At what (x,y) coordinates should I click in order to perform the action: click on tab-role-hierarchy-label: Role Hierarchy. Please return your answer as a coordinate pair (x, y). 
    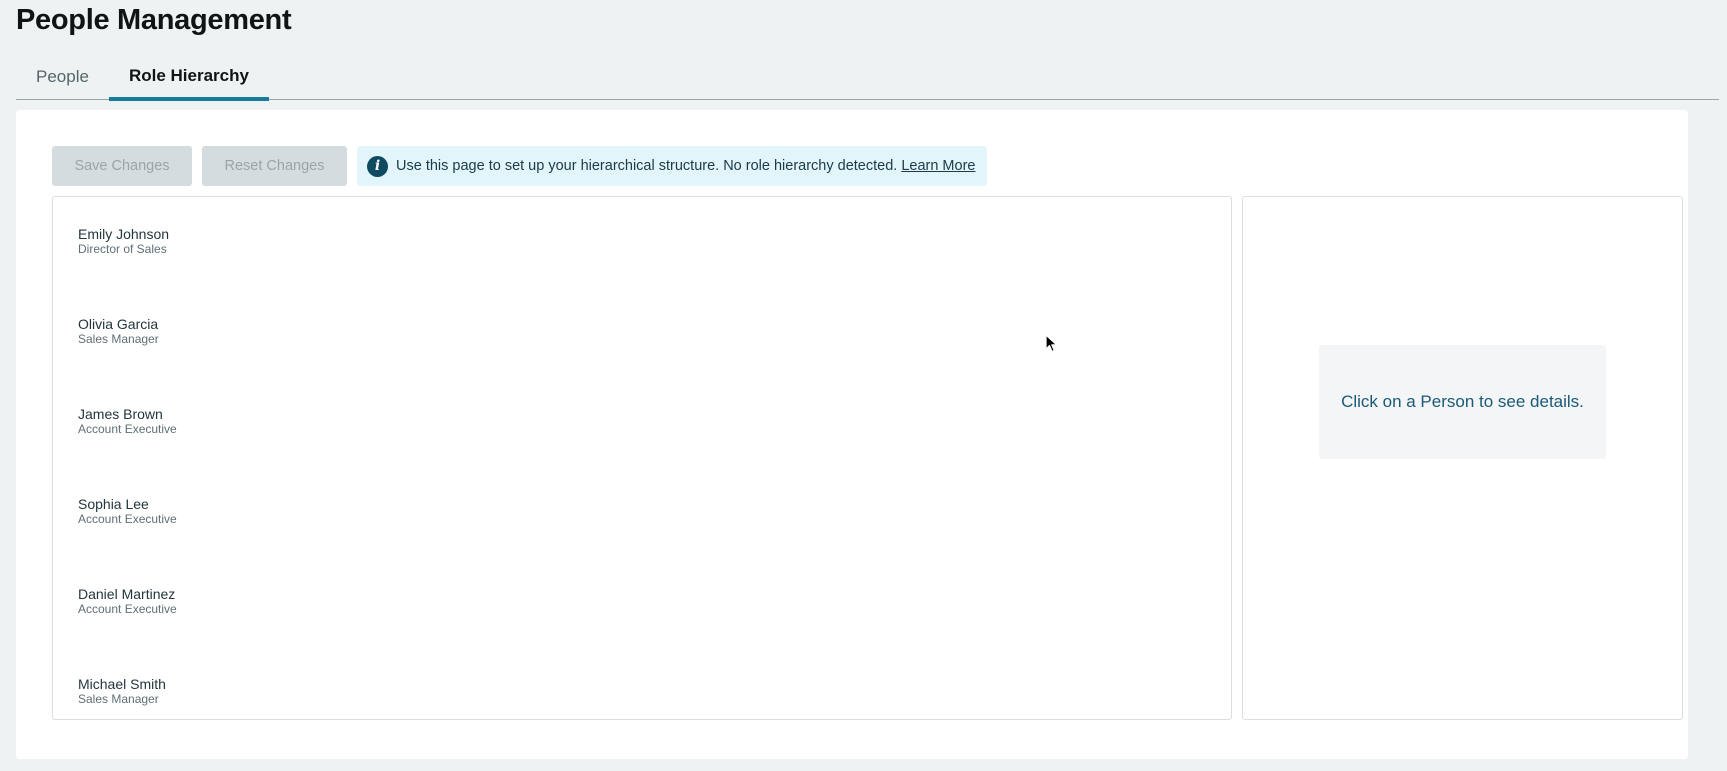
    Looking at the image, I should click on (188, 75).